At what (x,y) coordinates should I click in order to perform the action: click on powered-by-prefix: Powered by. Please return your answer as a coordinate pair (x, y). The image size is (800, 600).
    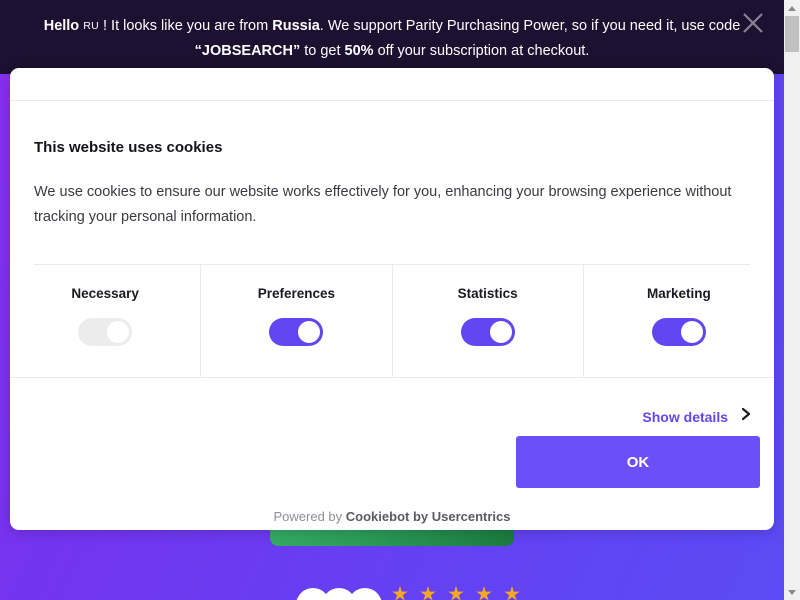
    Looking at the image, I should click on (308, 516).